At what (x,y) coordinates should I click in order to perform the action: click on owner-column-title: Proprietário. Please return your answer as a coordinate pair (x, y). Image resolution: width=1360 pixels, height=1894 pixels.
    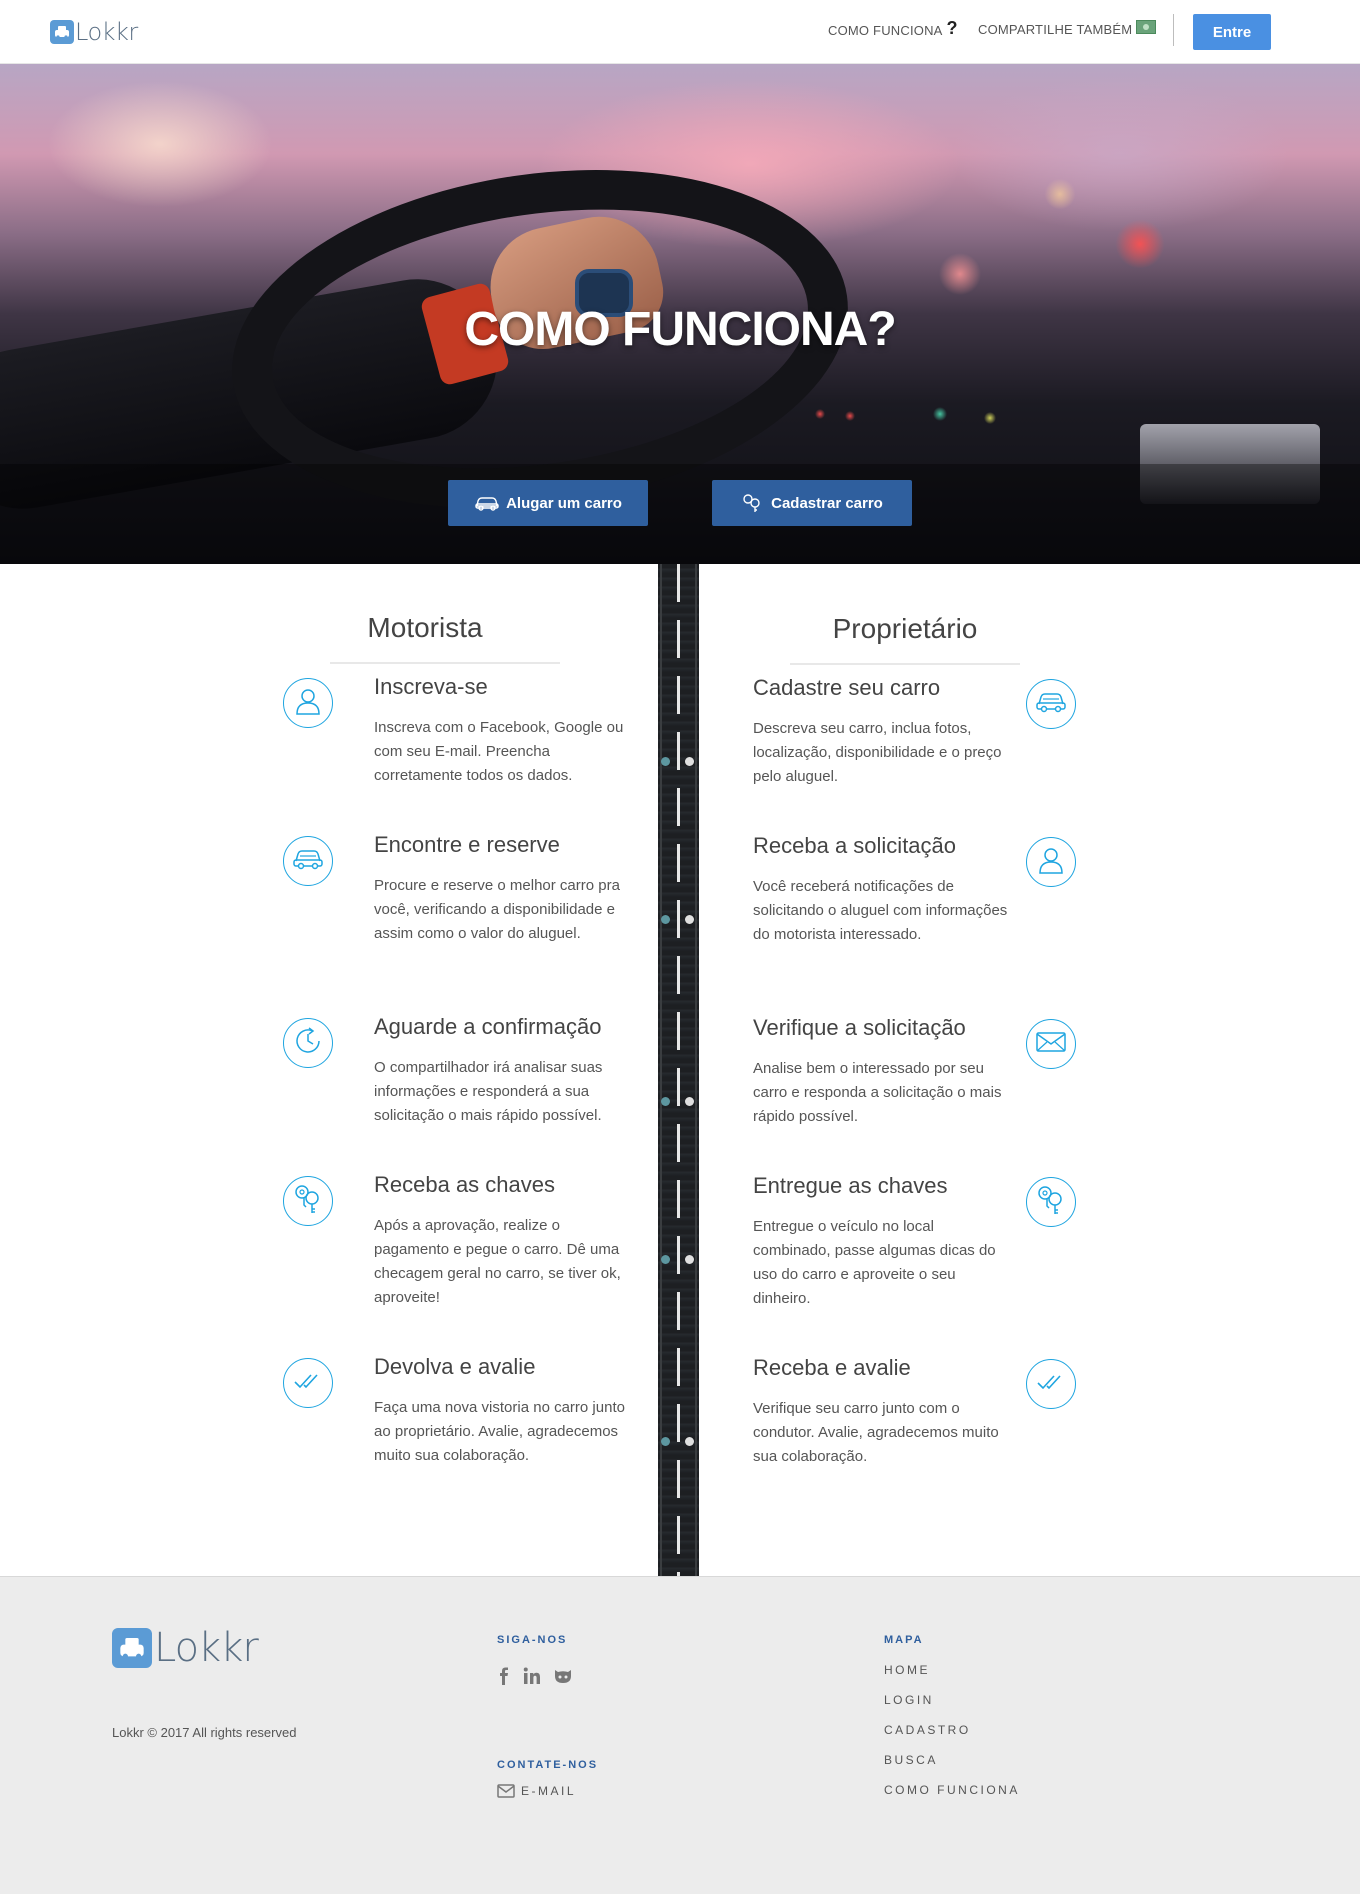
    Looking at the image, I should click on (905, 628).